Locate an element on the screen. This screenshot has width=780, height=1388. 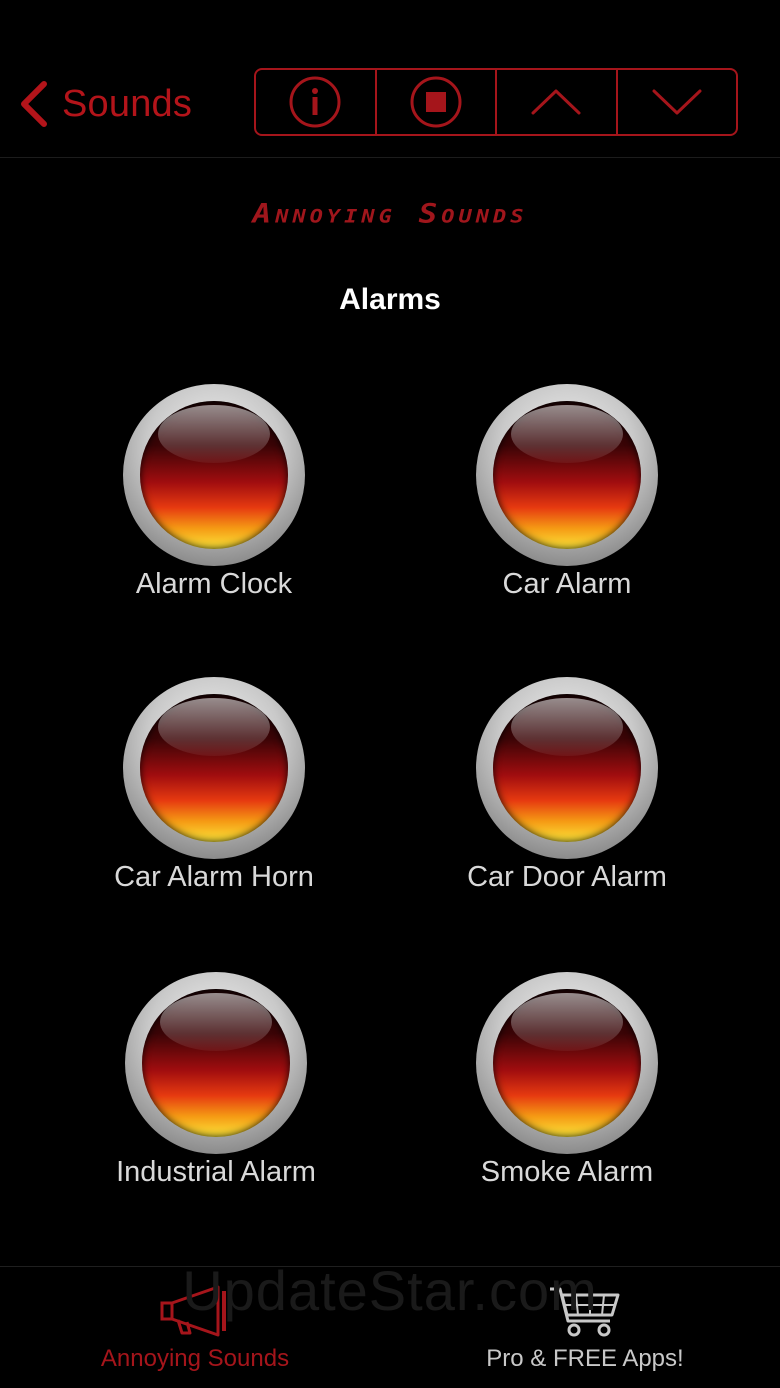
back-button: Sounds is located at coordinates (105, 104).